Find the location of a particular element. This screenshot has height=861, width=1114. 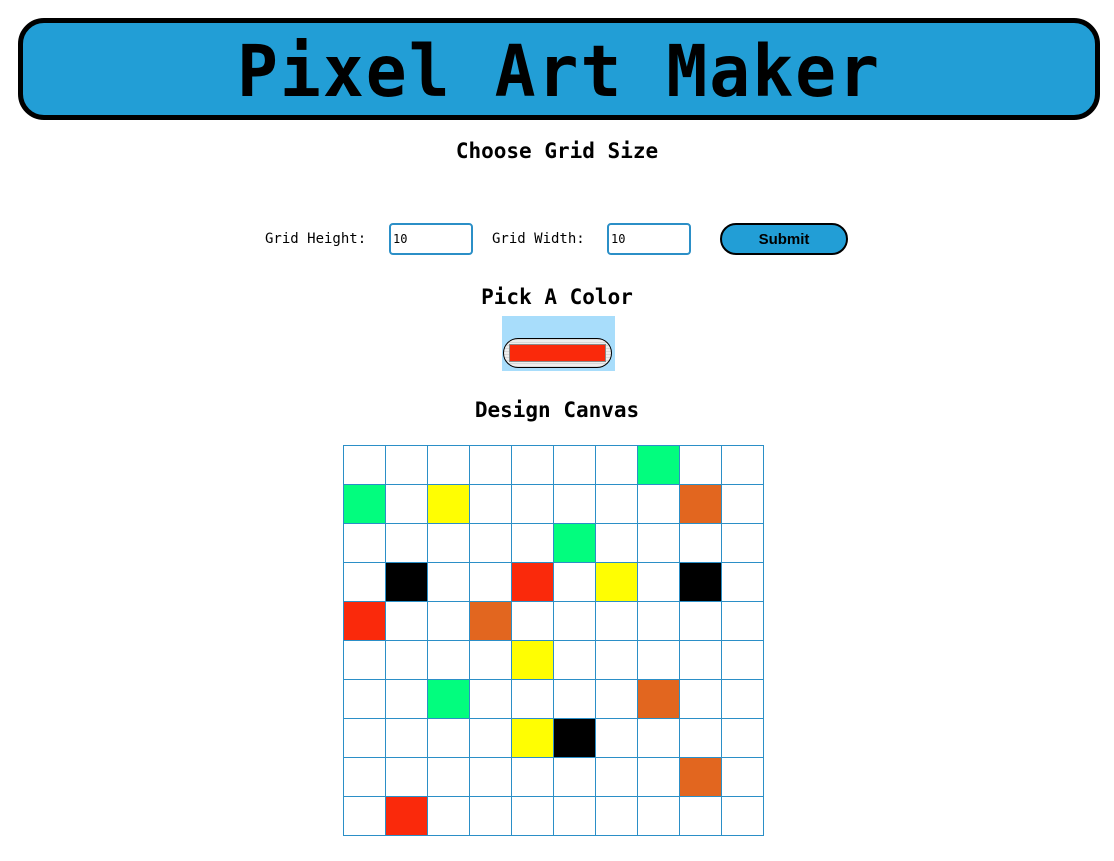

submit-button: Submit is located at coordinates (784, 239).